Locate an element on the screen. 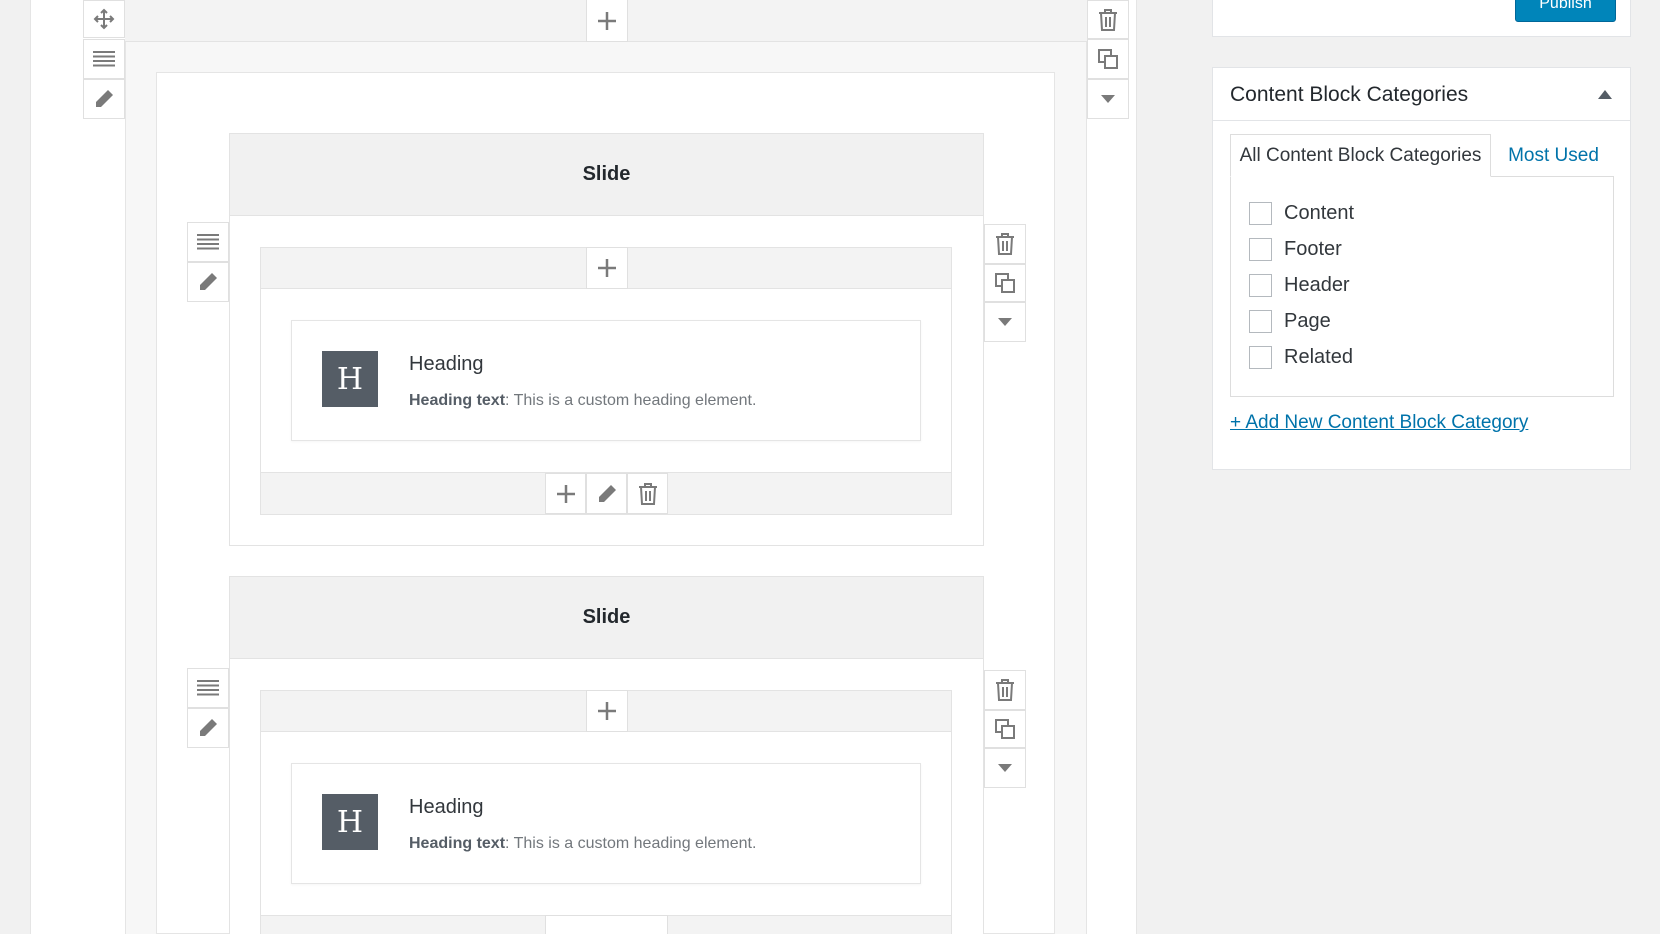 This screenshot has height=934, width=1660. category-label: Header is located at coordinates (1317, 285).